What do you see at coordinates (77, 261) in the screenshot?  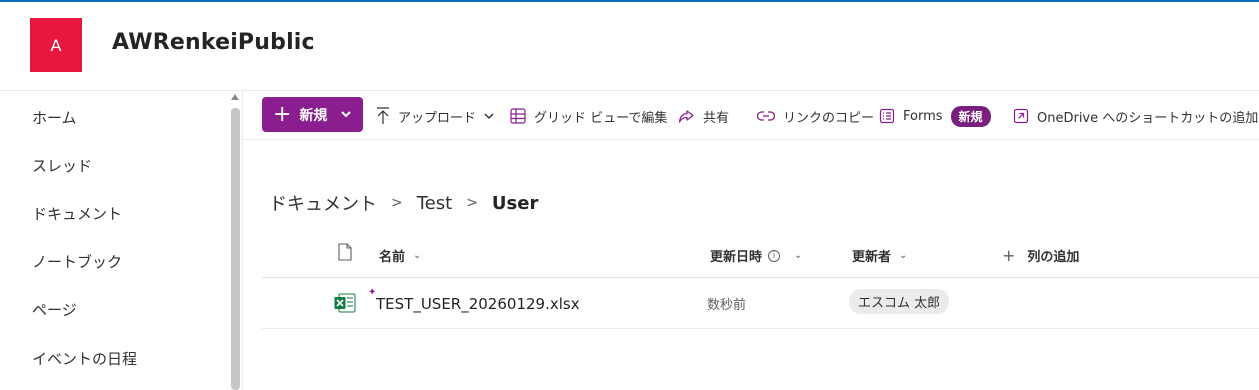 I see `sidebar-item-notebook: ノートブック` at bounding box center [77, 261].